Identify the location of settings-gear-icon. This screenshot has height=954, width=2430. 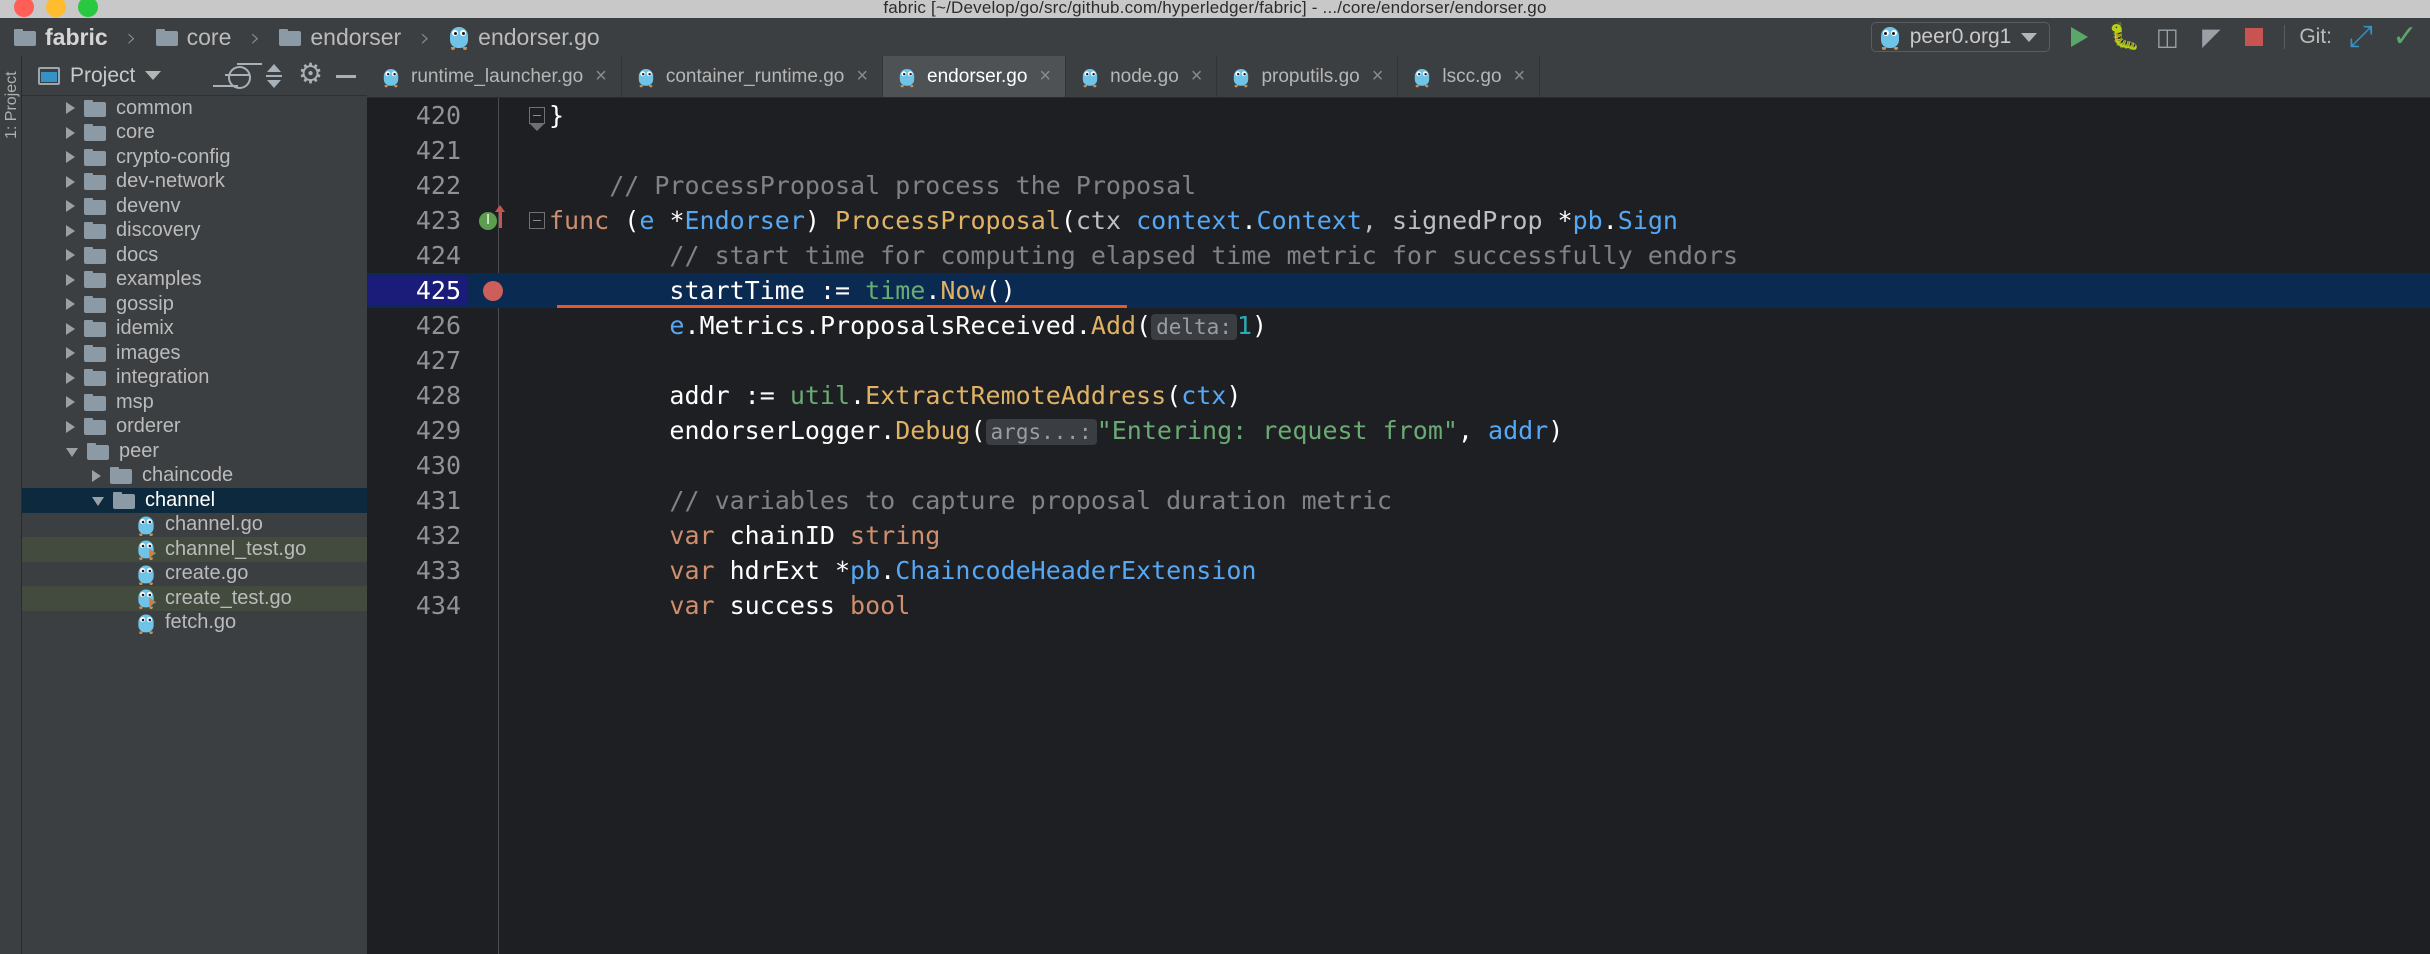
(310, 73).